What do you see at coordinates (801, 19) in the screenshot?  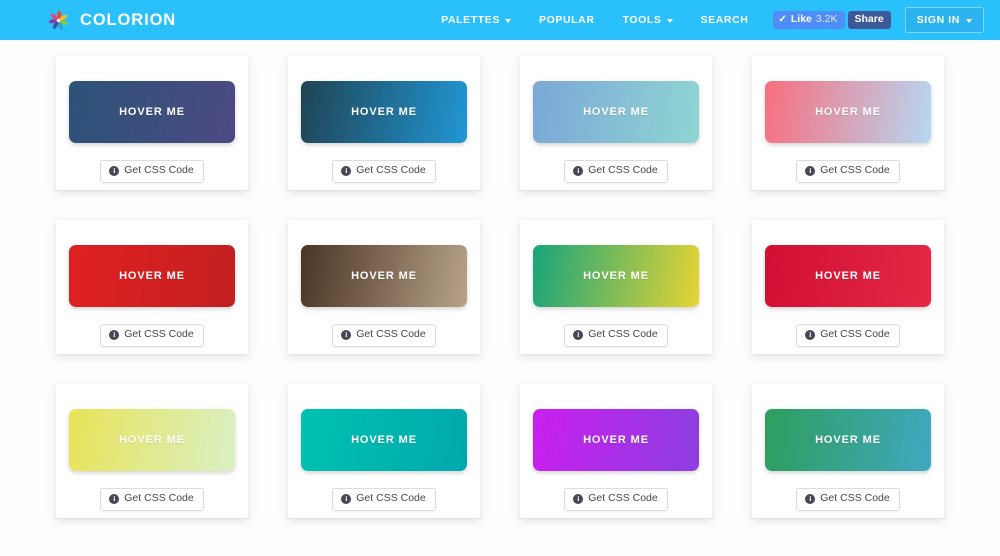 I see `facebook-like-label: Like` at bounding box center [801, 19].